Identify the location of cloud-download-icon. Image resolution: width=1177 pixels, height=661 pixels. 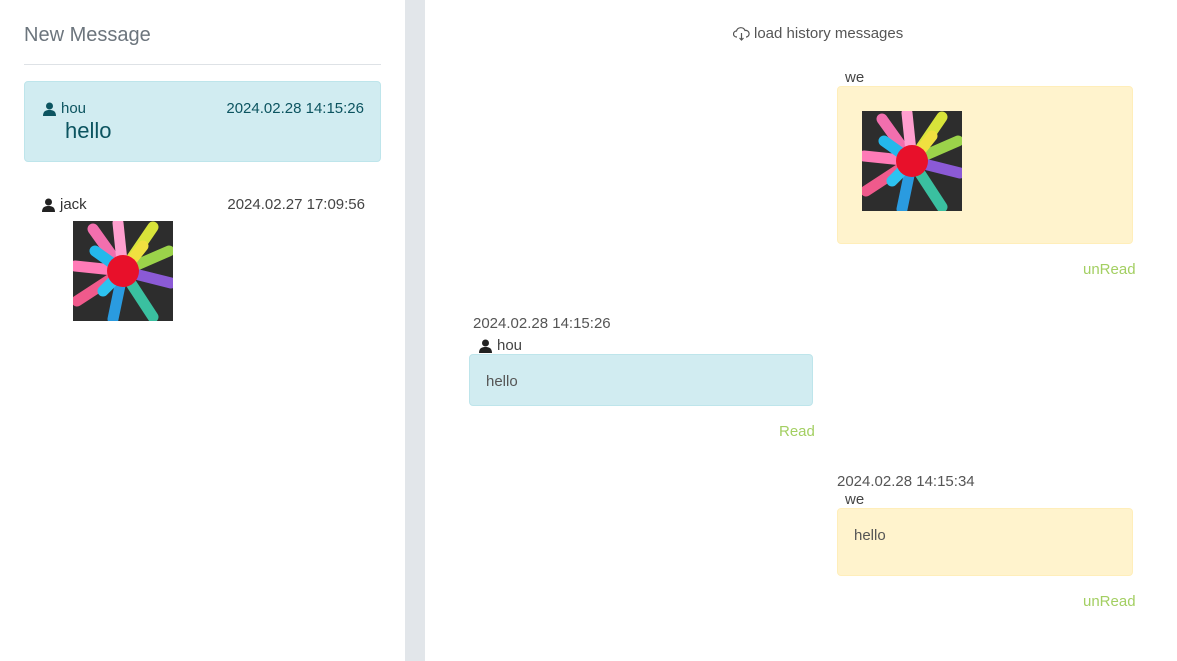
(741, 33).